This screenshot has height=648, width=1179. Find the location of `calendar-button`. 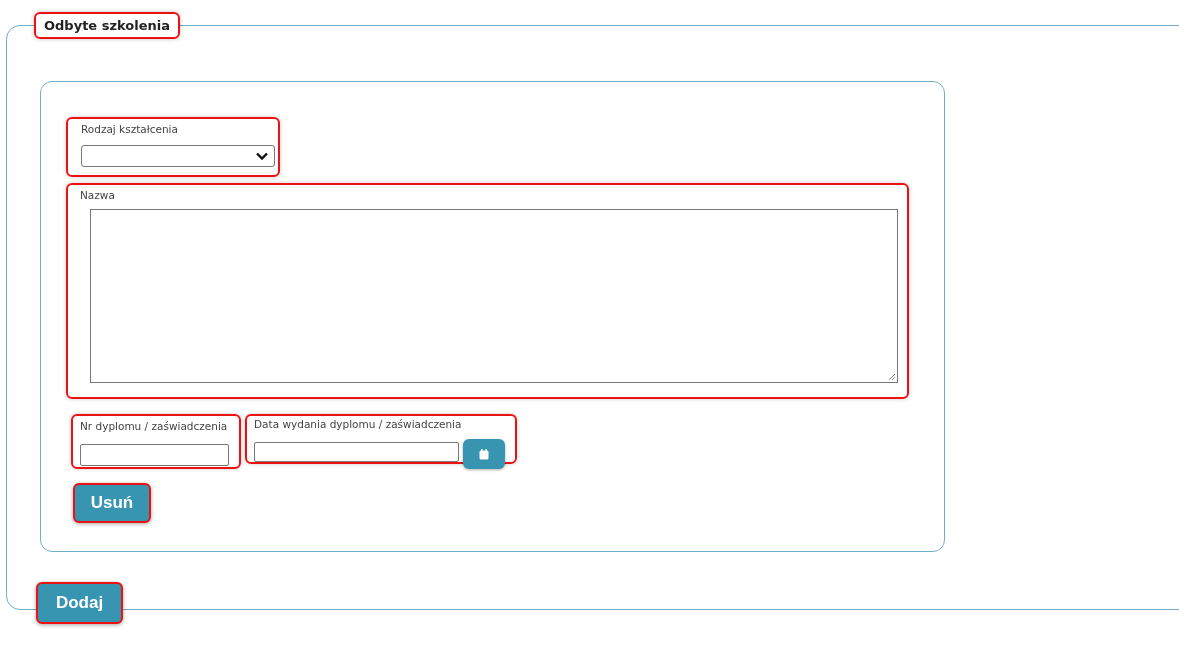

calendar-button is located at coordinates (484, 454).